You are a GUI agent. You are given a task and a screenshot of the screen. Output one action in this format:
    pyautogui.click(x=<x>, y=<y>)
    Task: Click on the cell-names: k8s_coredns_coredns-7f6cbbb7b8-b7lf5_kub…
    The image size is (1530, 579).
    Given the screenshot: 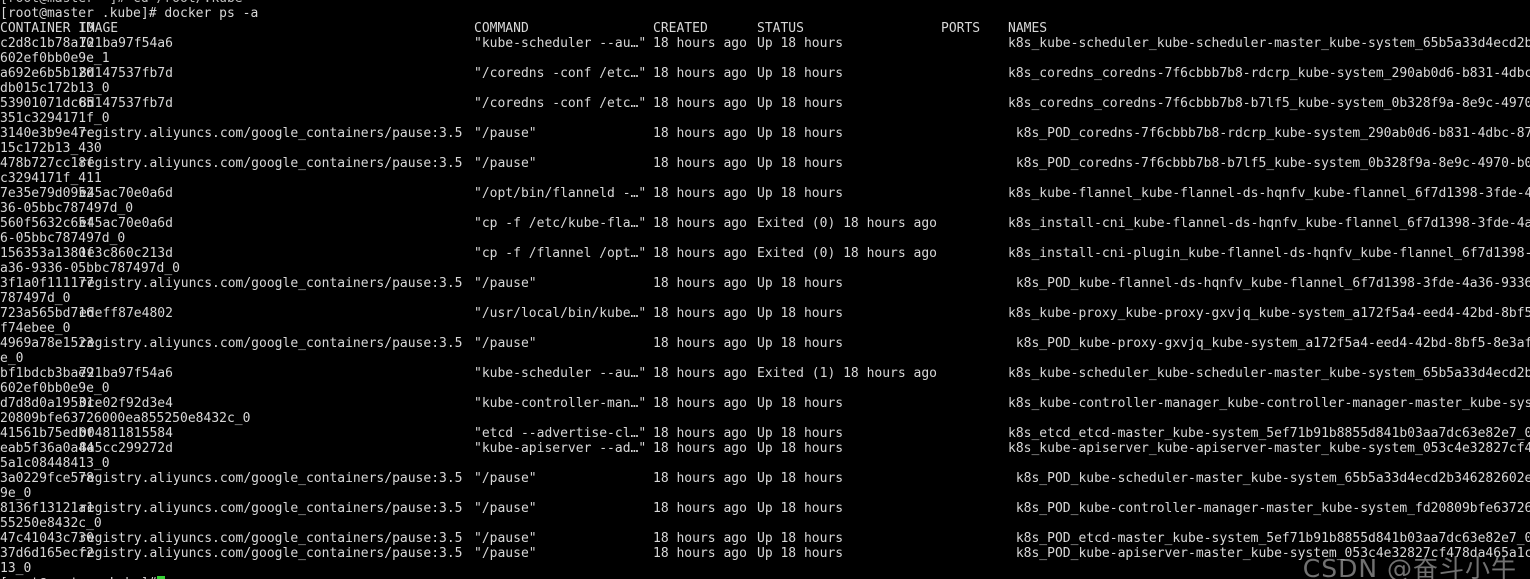 What is the action you would take?
    pyautogui.click(x=1269, y=103)
    